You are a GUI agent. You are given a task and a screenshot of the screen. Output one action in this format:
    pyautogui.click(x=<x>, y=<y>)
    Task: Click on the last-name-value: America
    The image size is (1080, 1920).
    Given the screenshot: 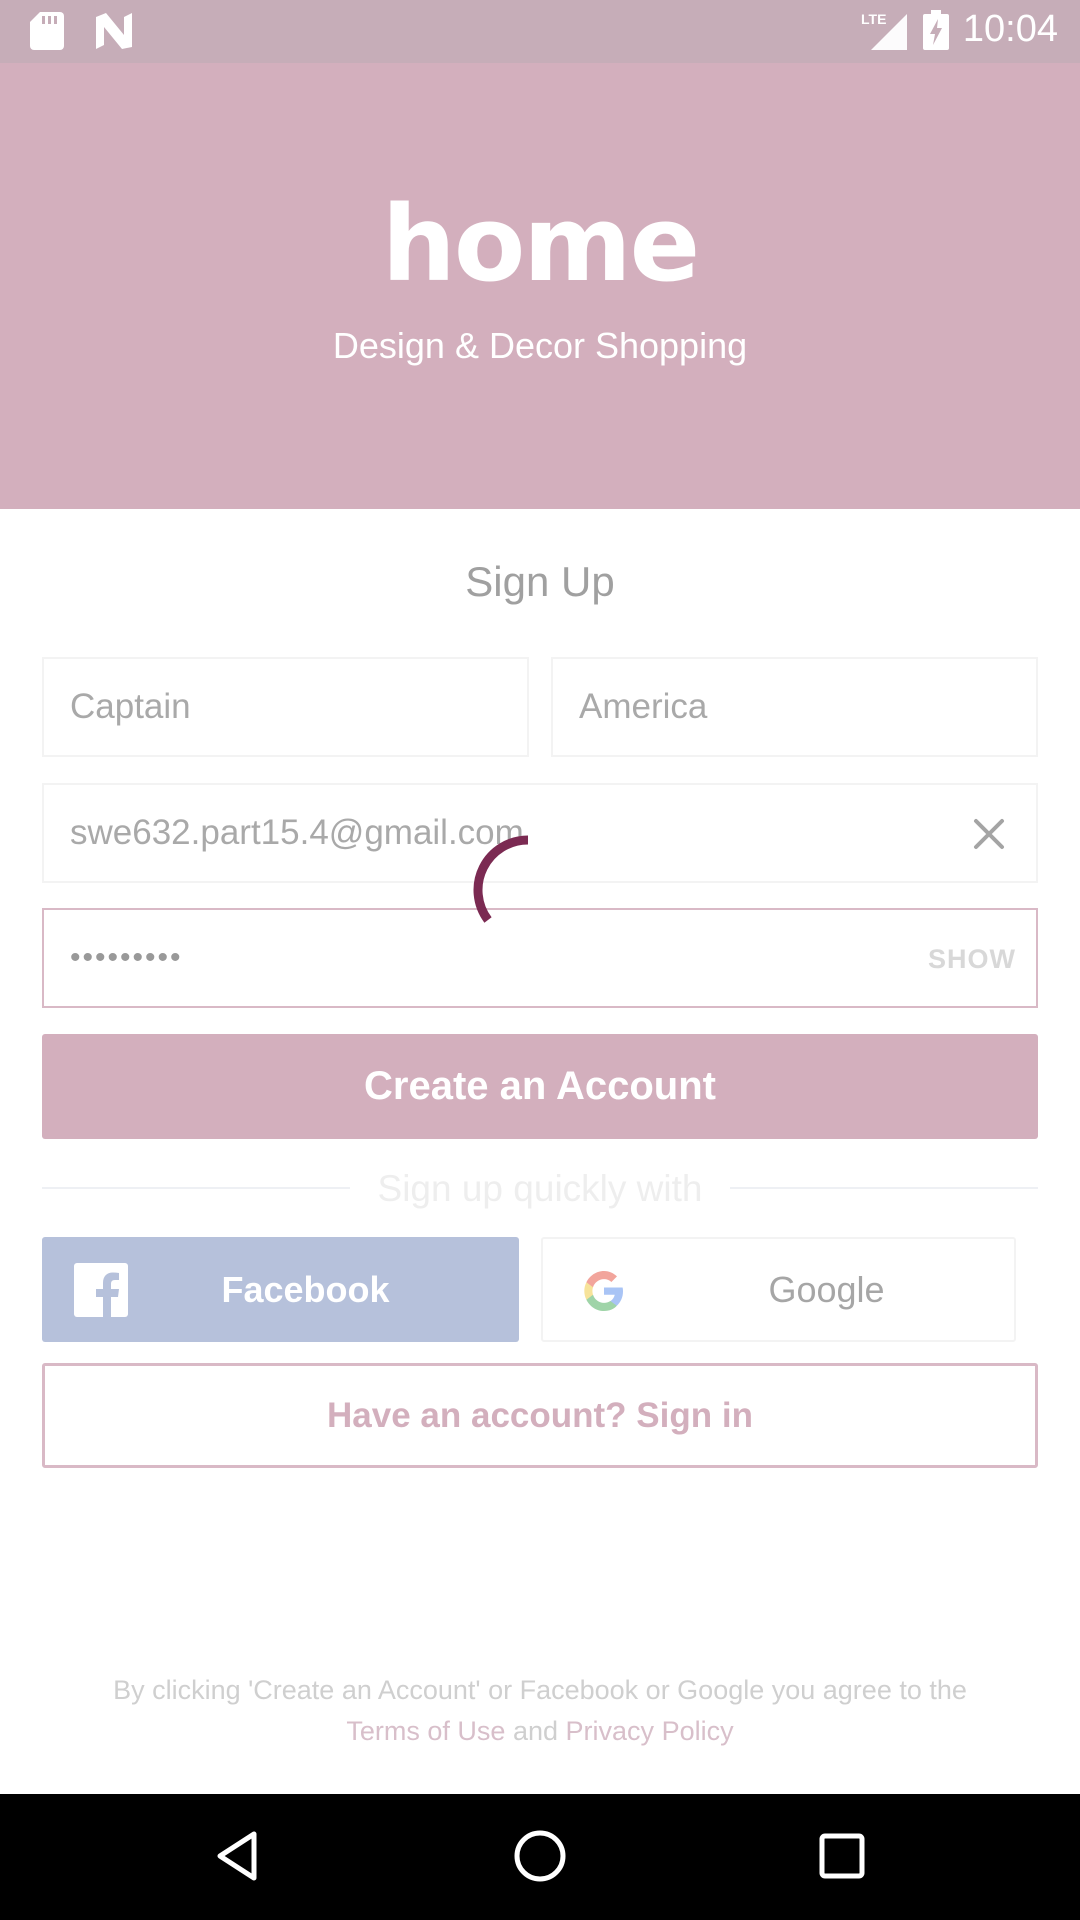 What is the action you would take?
    pyautogui.click(x=643, y=706)
    